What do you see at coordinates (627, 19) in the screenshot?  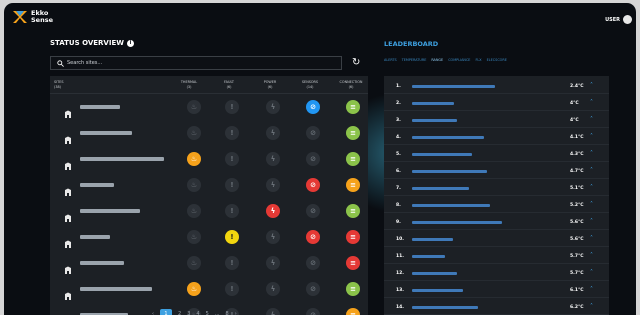 I see `avatar` at bounding box center [627, 19].